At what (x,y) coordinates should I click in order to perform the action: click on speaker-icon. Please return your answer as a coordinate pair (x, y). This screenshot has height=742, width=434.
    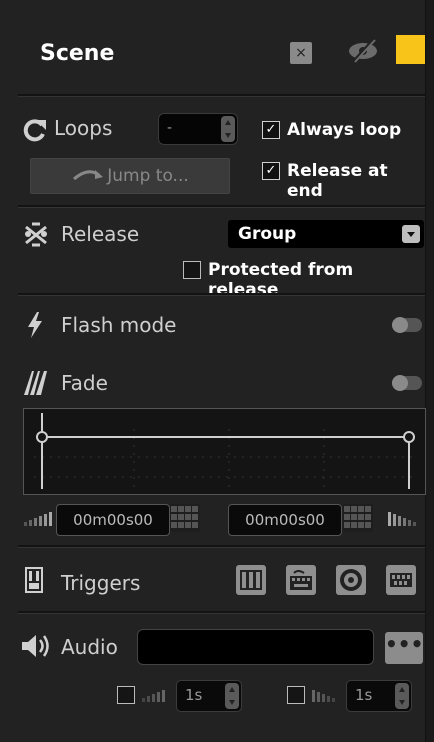
    Looking at the image, I should click on (36, 646).